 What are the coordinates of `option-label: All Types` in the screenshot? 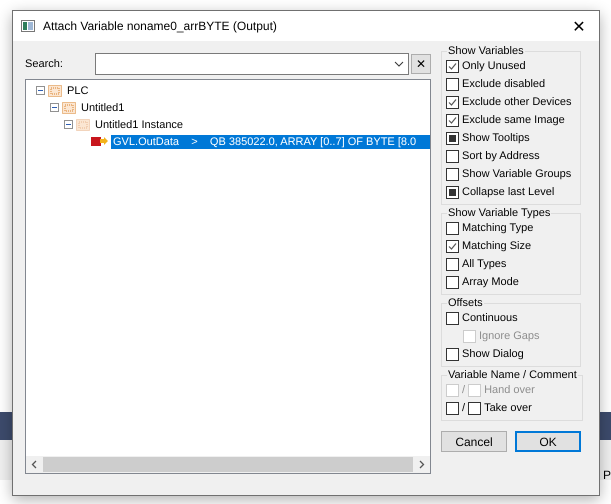 It's located at (484, 264).